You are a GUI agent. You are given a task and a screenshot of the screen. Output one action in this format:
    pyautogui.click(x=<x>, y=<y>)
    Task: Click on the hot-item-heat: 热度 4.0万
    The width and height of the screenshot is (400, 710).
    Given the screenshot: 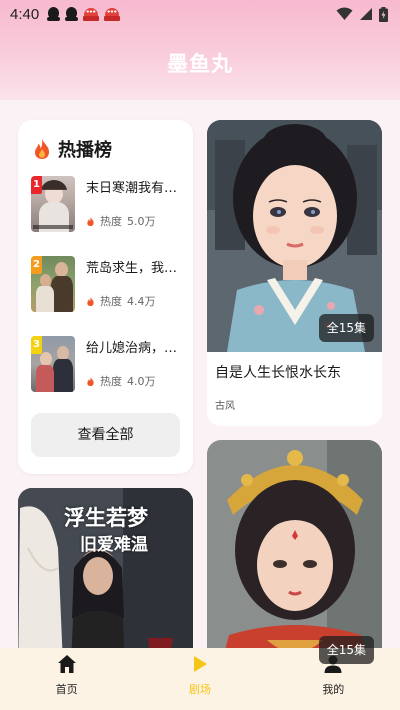 What is the action you would take?
    pyautogui.click(x=121, y=381)
    